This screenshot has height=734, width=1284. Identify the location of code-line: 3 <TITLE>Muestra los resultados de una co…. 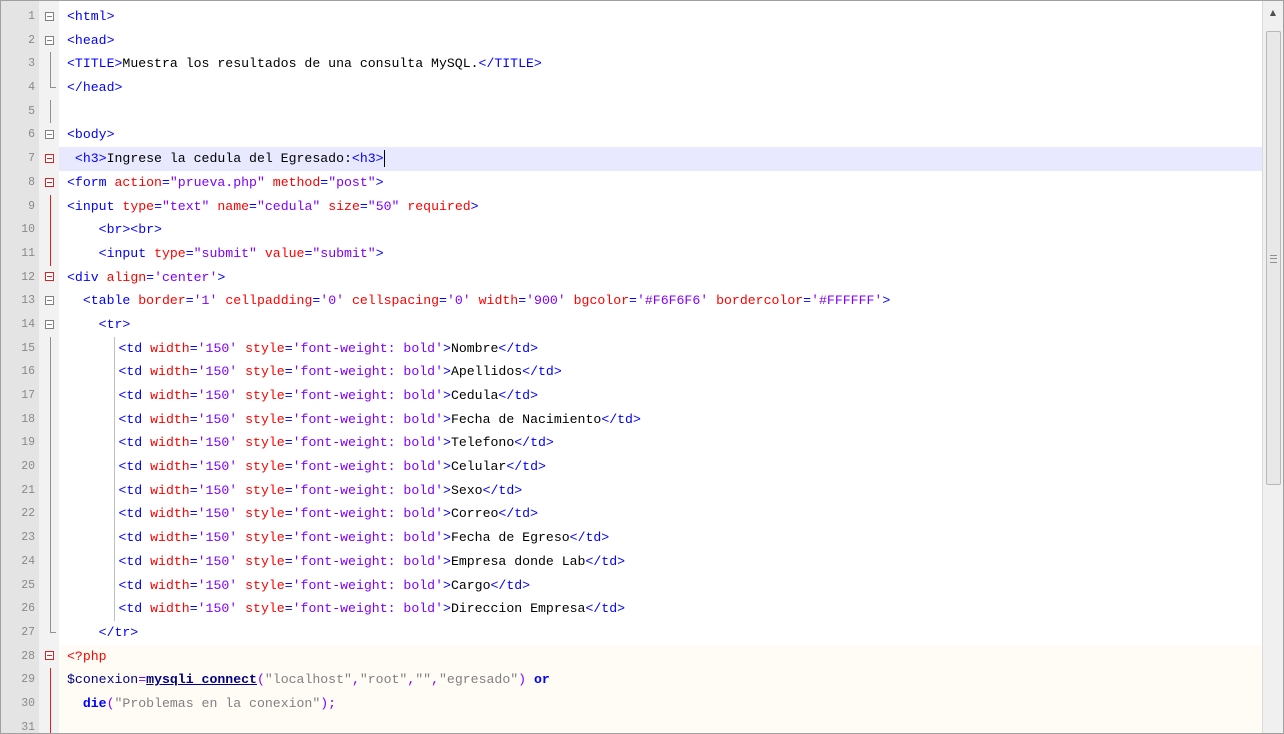
(632, 64).